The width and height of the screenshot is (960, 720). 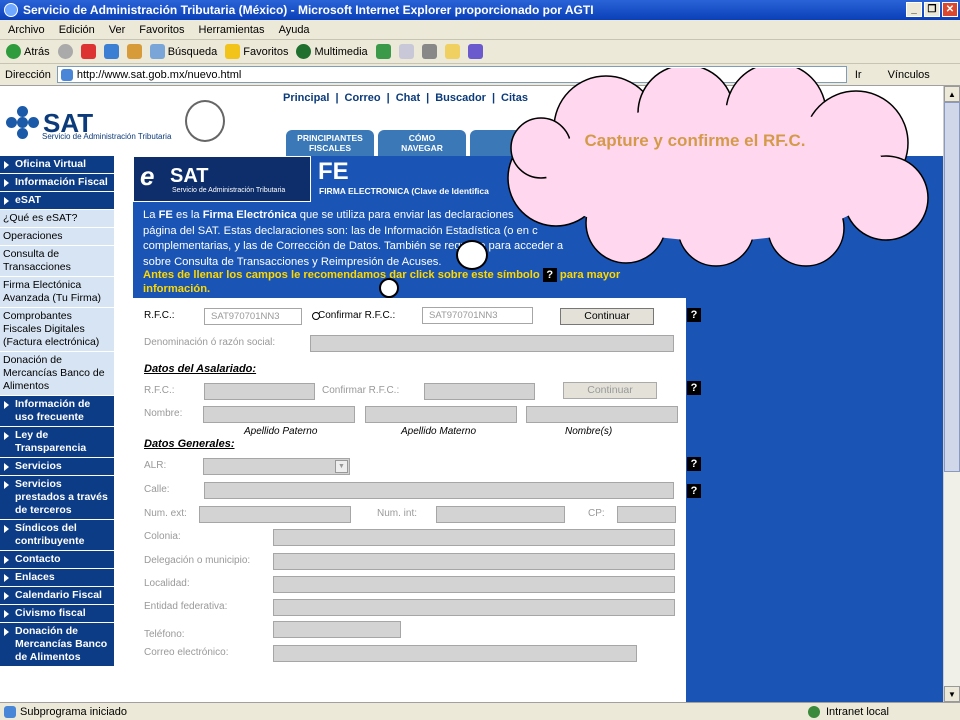 What do you see at coordinates (397, 513) in the screenshot?
I see `num-int-label: Num. int:` at bounding box center [397, 513].